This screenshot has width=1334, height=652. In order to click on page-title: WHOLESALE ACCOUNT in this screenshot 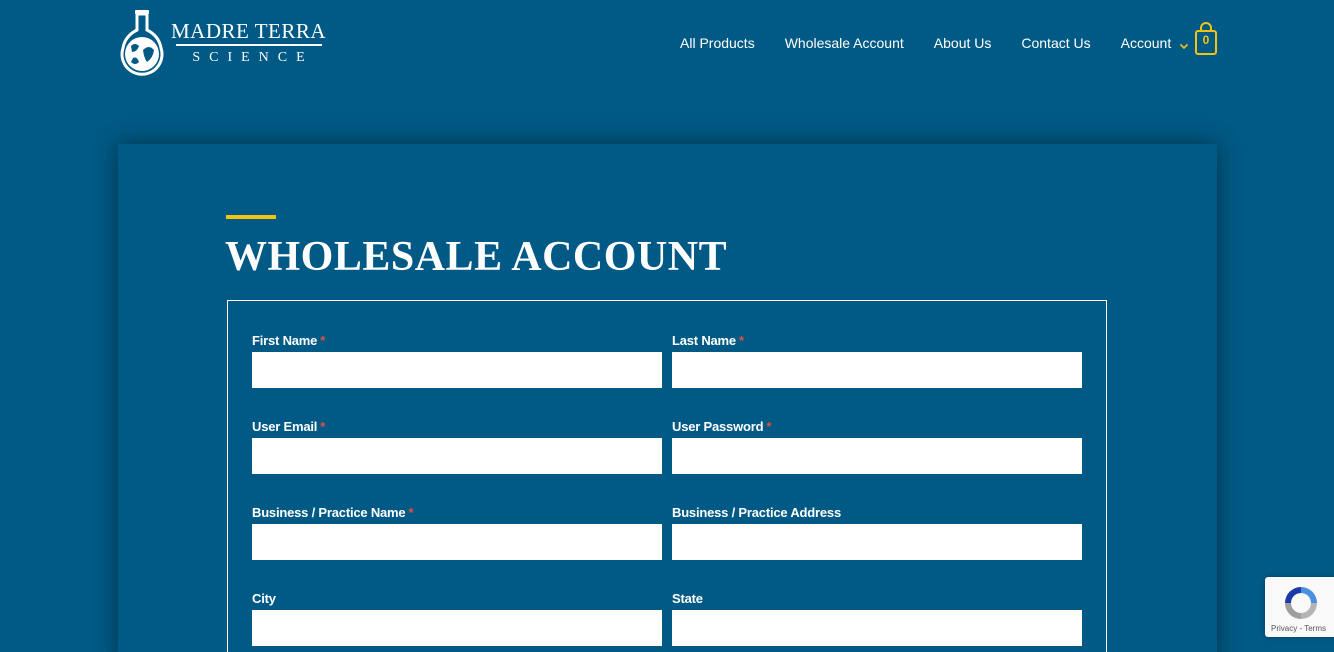, I will do `click(476, 257)`.